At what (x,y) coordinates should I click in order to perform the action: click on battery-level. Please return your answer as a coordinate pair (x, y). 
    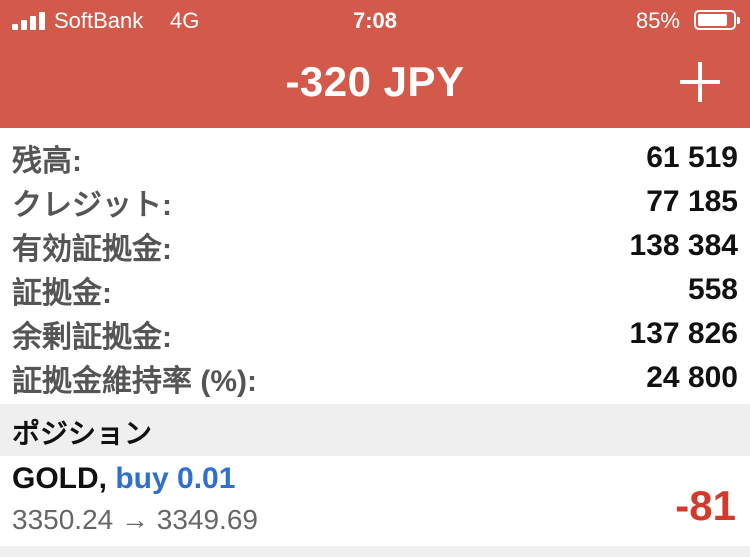
    Looking at the image, I should click on (712, 20).